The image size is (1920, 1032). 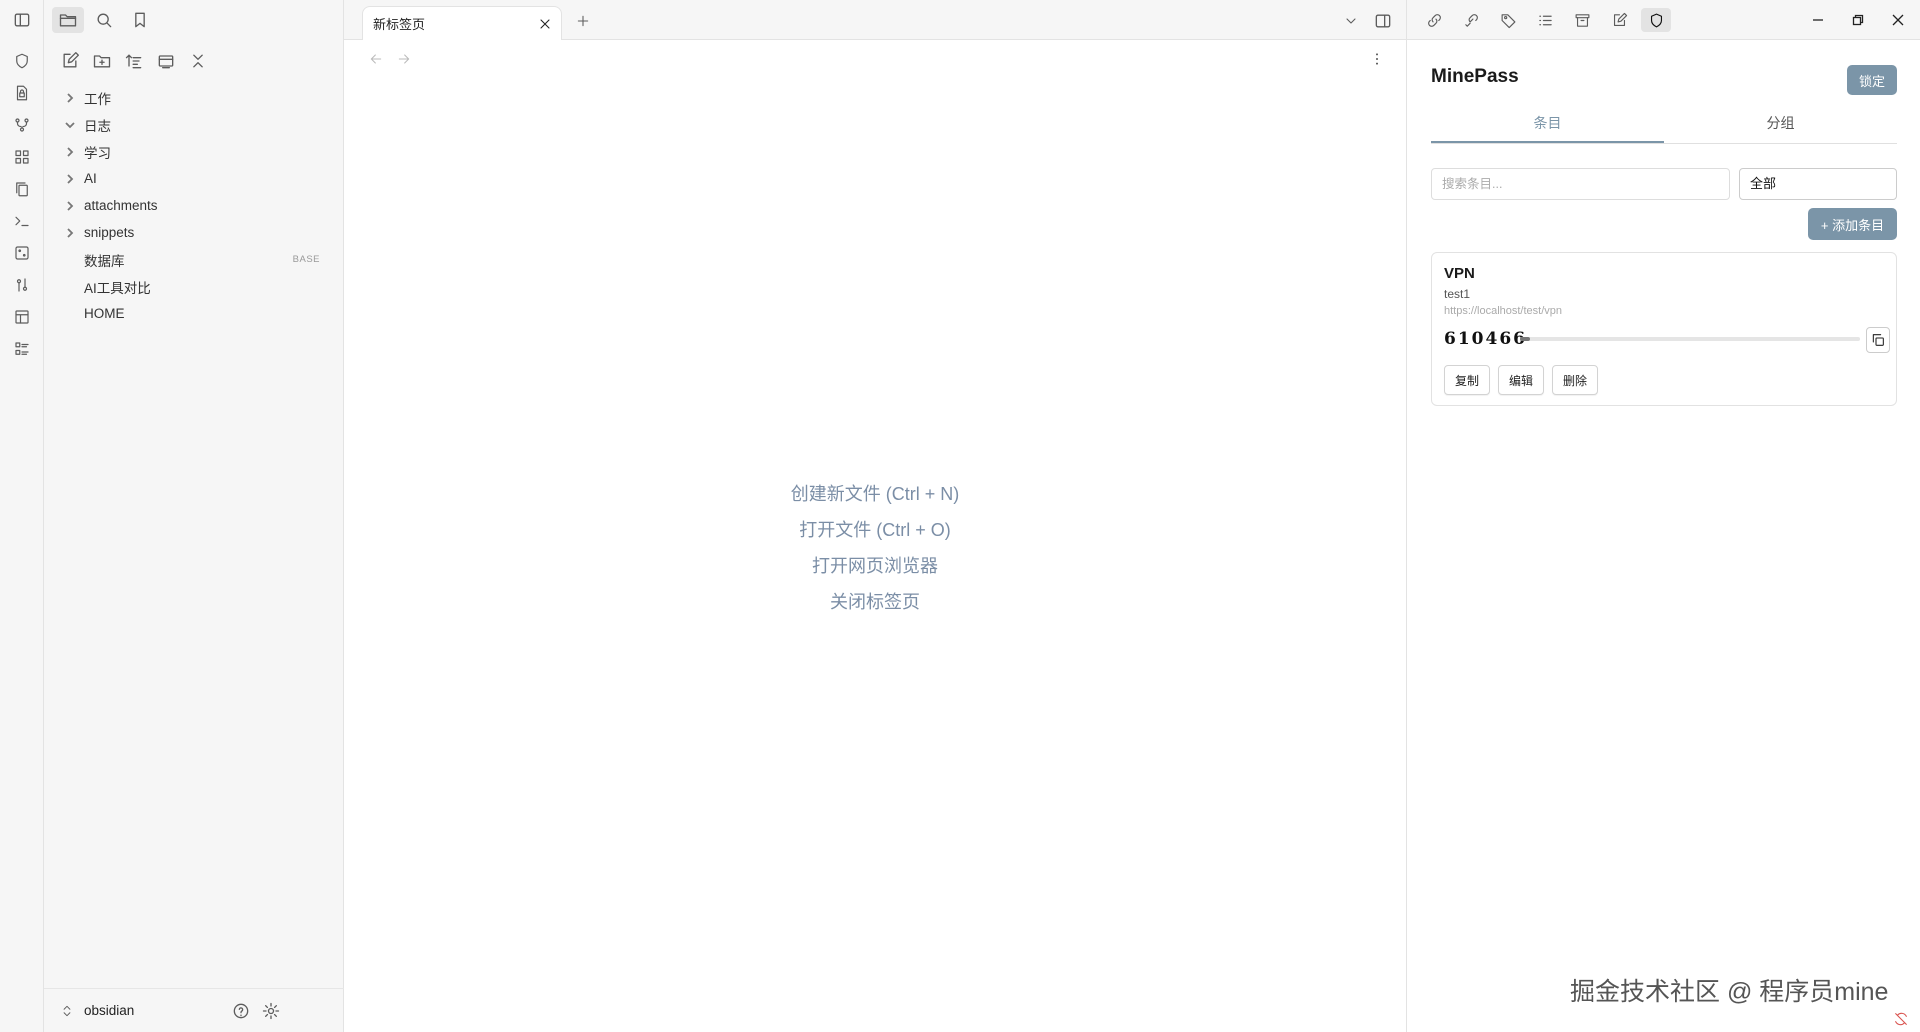 I want to click on tree-file: HOME, so click(x=194, y=313).